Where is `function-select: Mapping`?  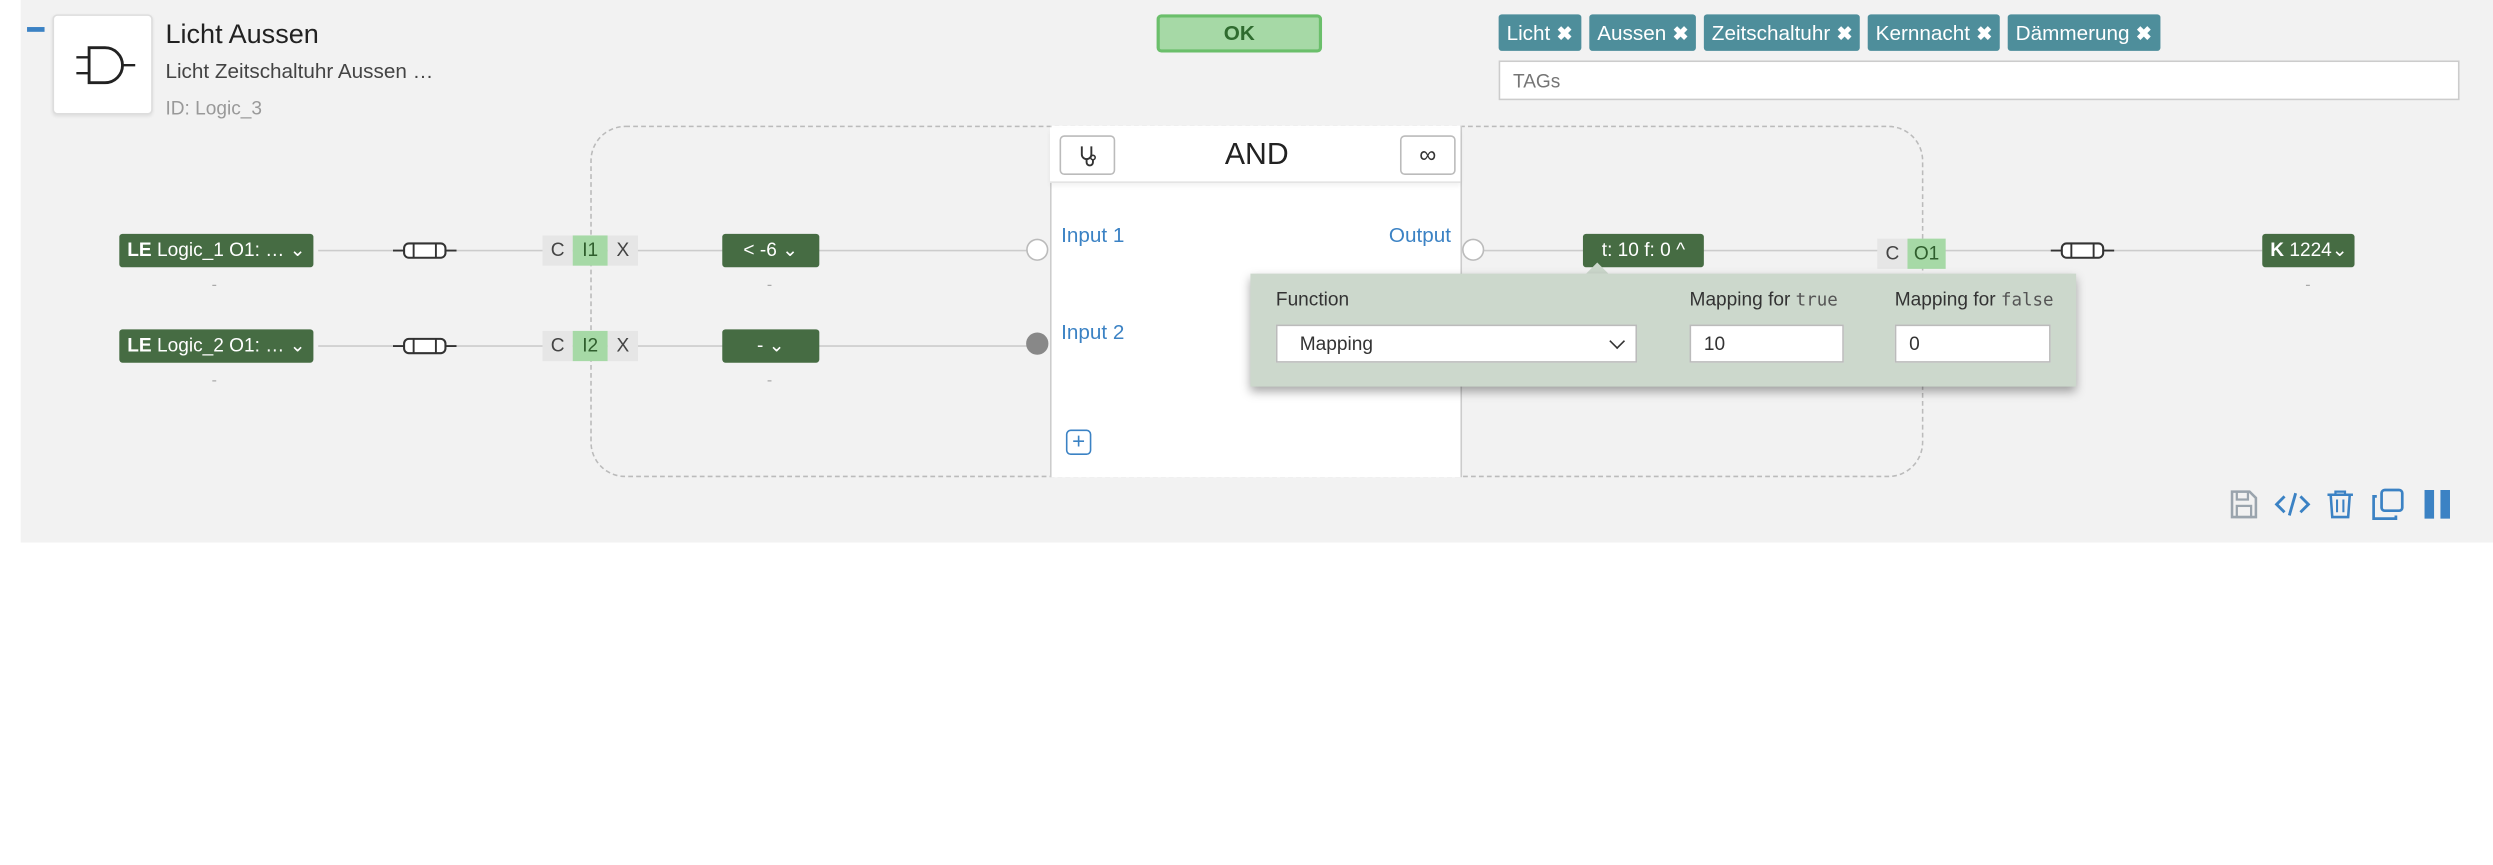
function-select: Mapping is located at coordinates (1456, 343).